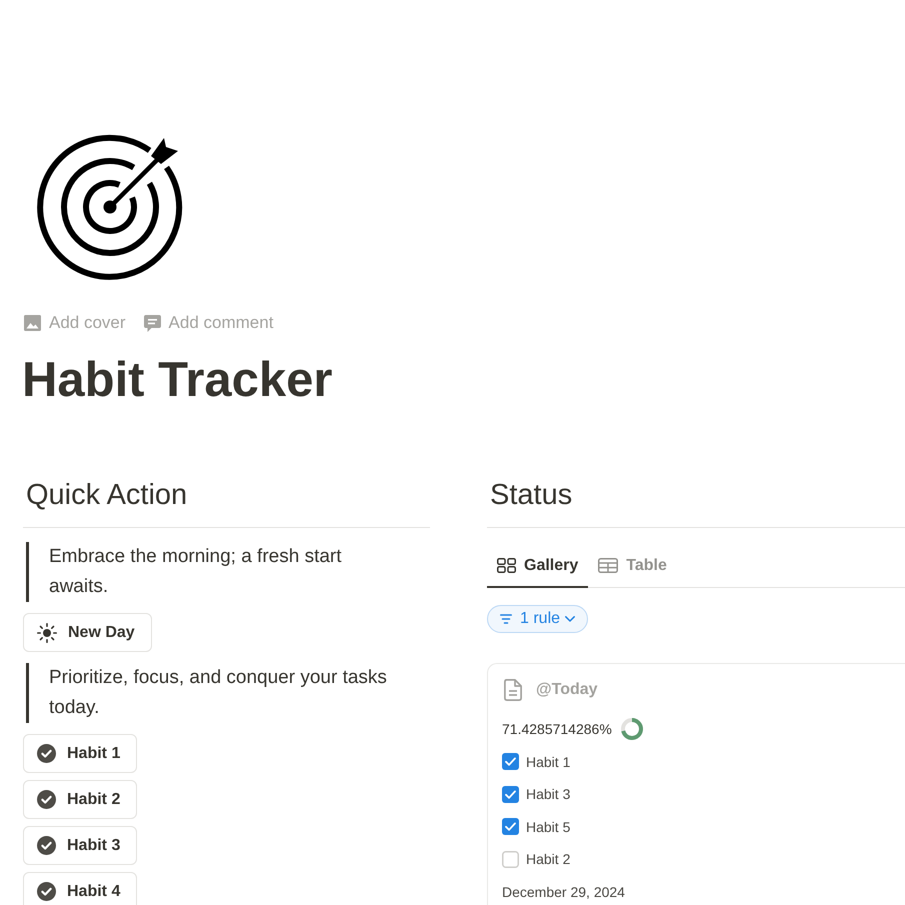 This screenshot has width=905, height=905. I want to click on filter-button: 1 rule, so click(537, 619).